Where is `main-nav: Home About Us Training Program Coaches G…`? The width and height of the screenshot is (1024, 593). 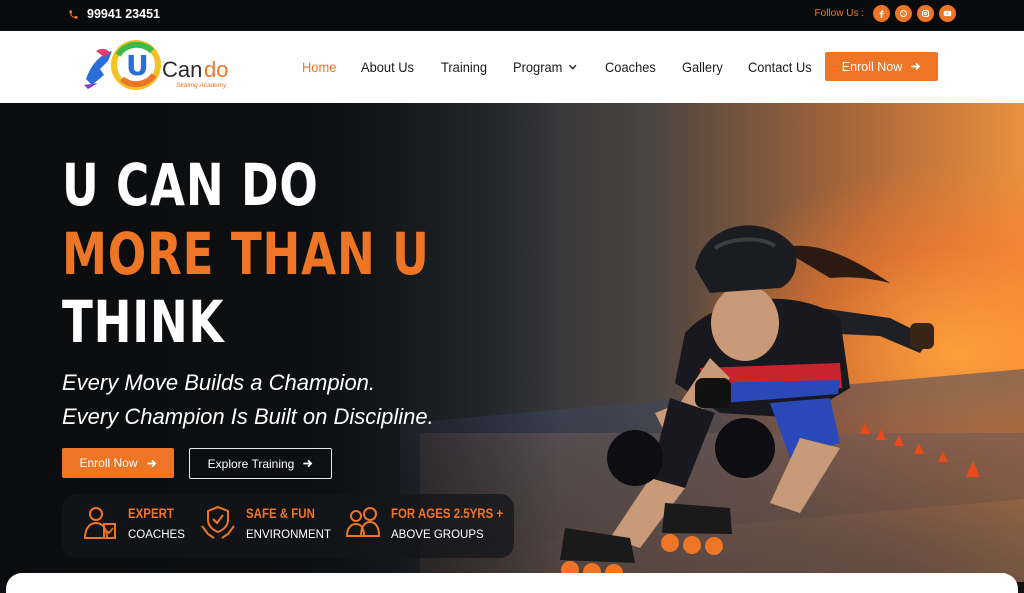
main-nav: Home About Us Training Program Coaches G… is located at coordinates (571, 67).